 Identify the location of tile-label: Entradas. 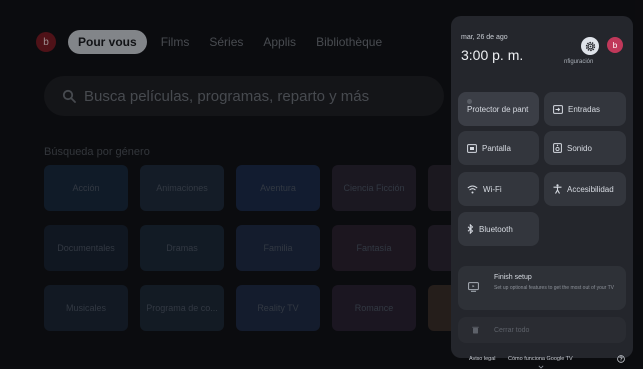
(584, 109).